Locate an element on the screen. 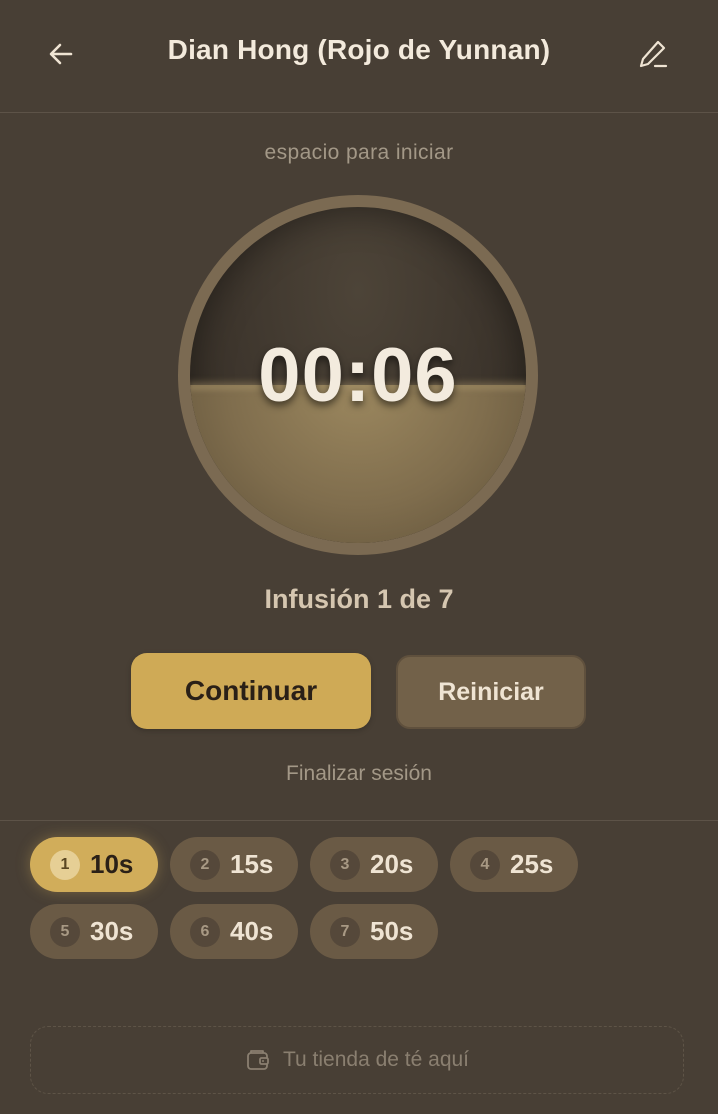  back-button is located at coordinates (61, 56).